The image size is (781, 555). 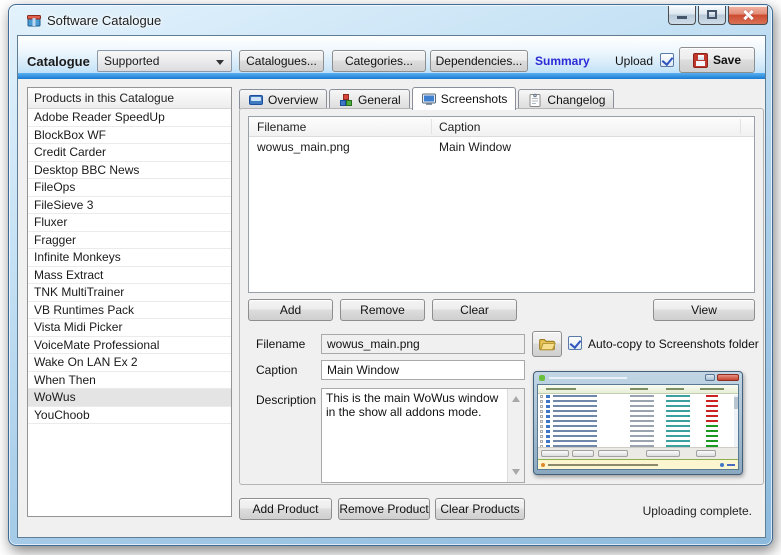 I want to click on product-item: Adobe Reader SpeedUp, so click(x=129, y=118).